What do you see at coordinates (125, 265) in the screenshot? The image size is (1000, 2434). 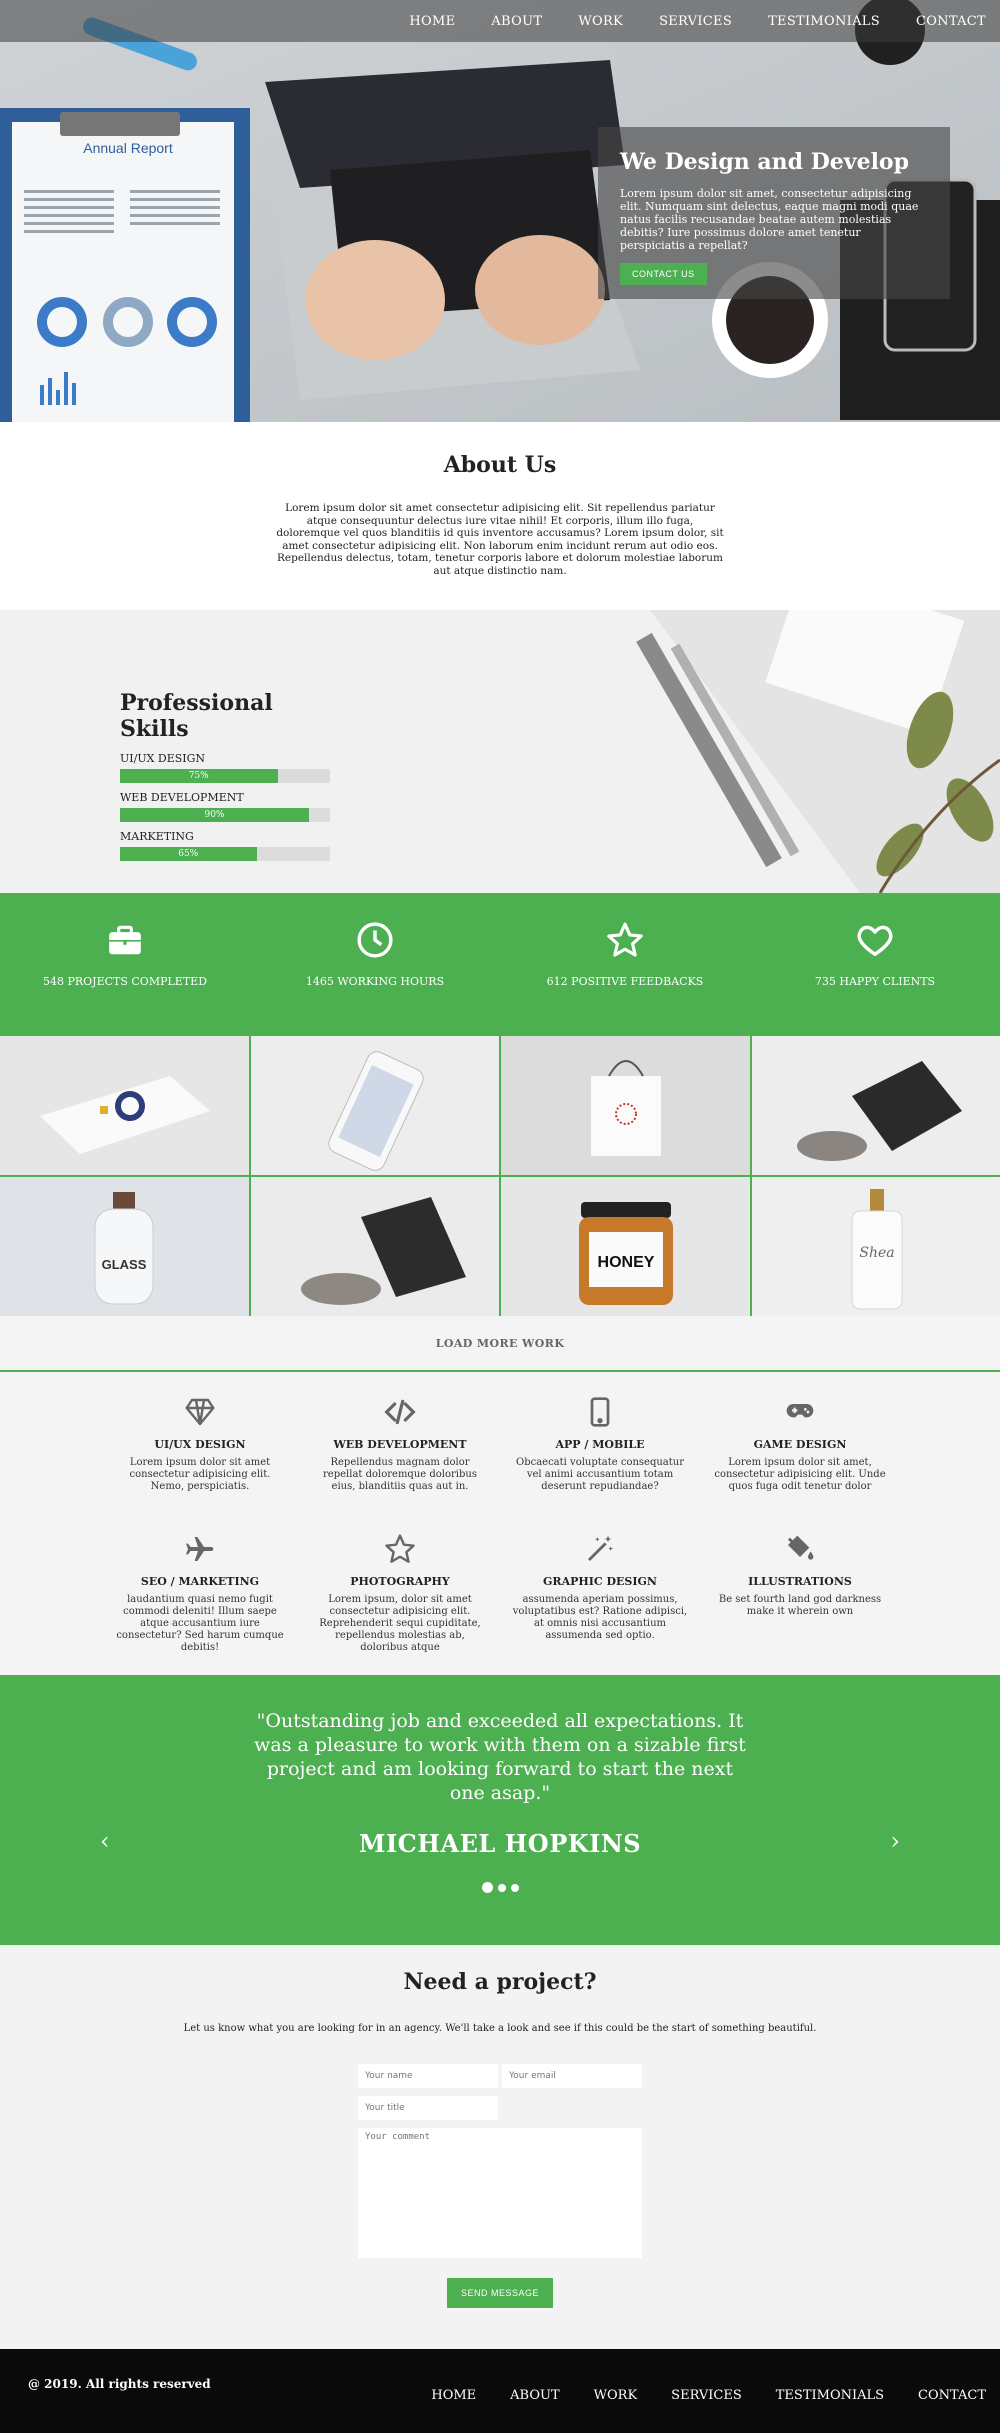 I see `report-clipboard: Annual Report` at bounding box center [125, 265].